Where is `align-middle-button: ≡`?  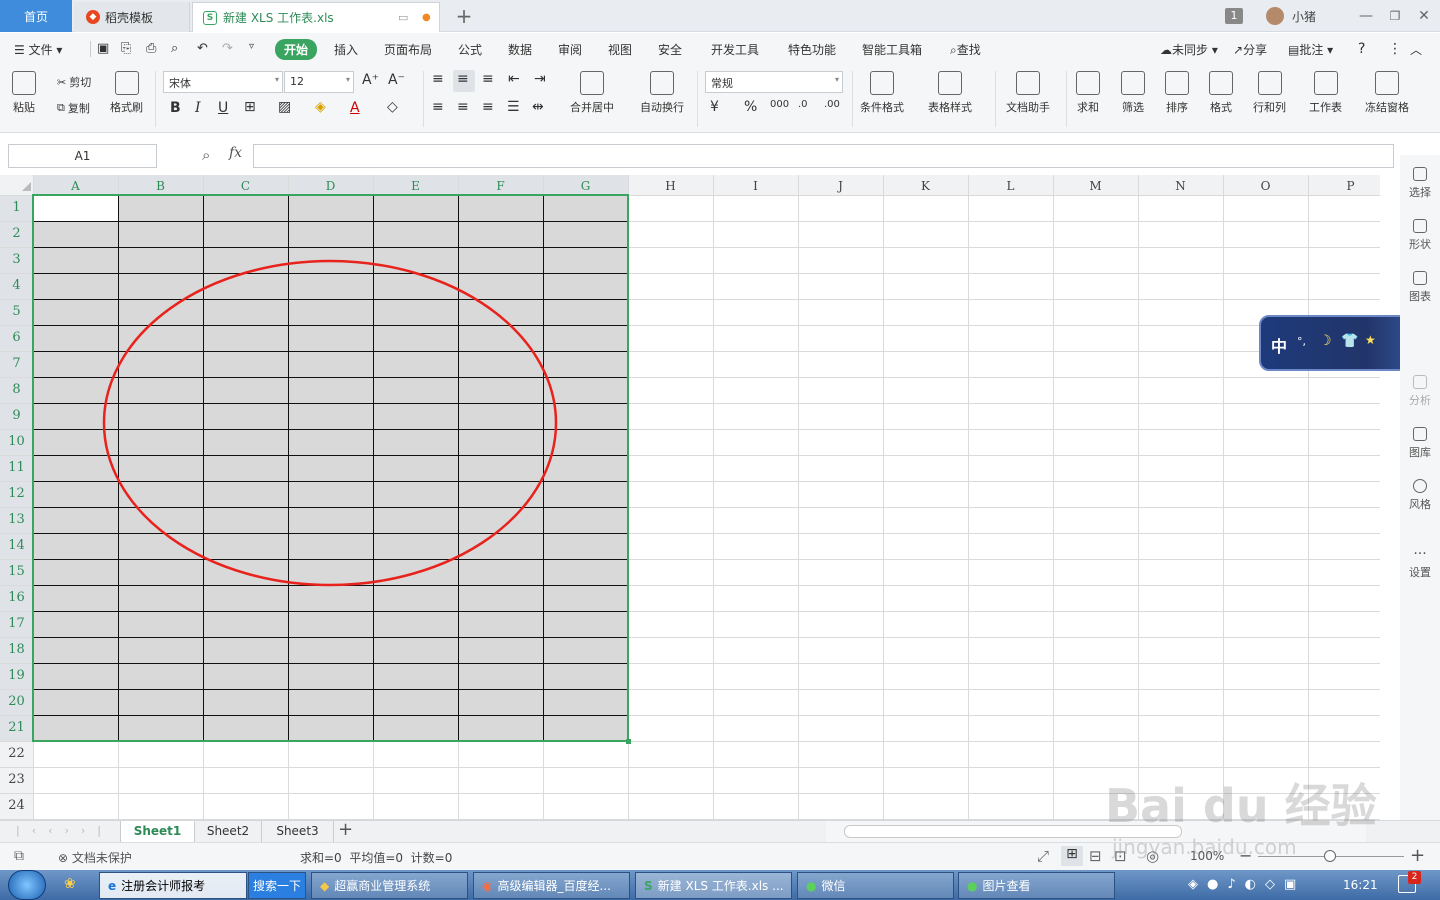
align-middle-button: ≡ is located at coordinates (464, 81).